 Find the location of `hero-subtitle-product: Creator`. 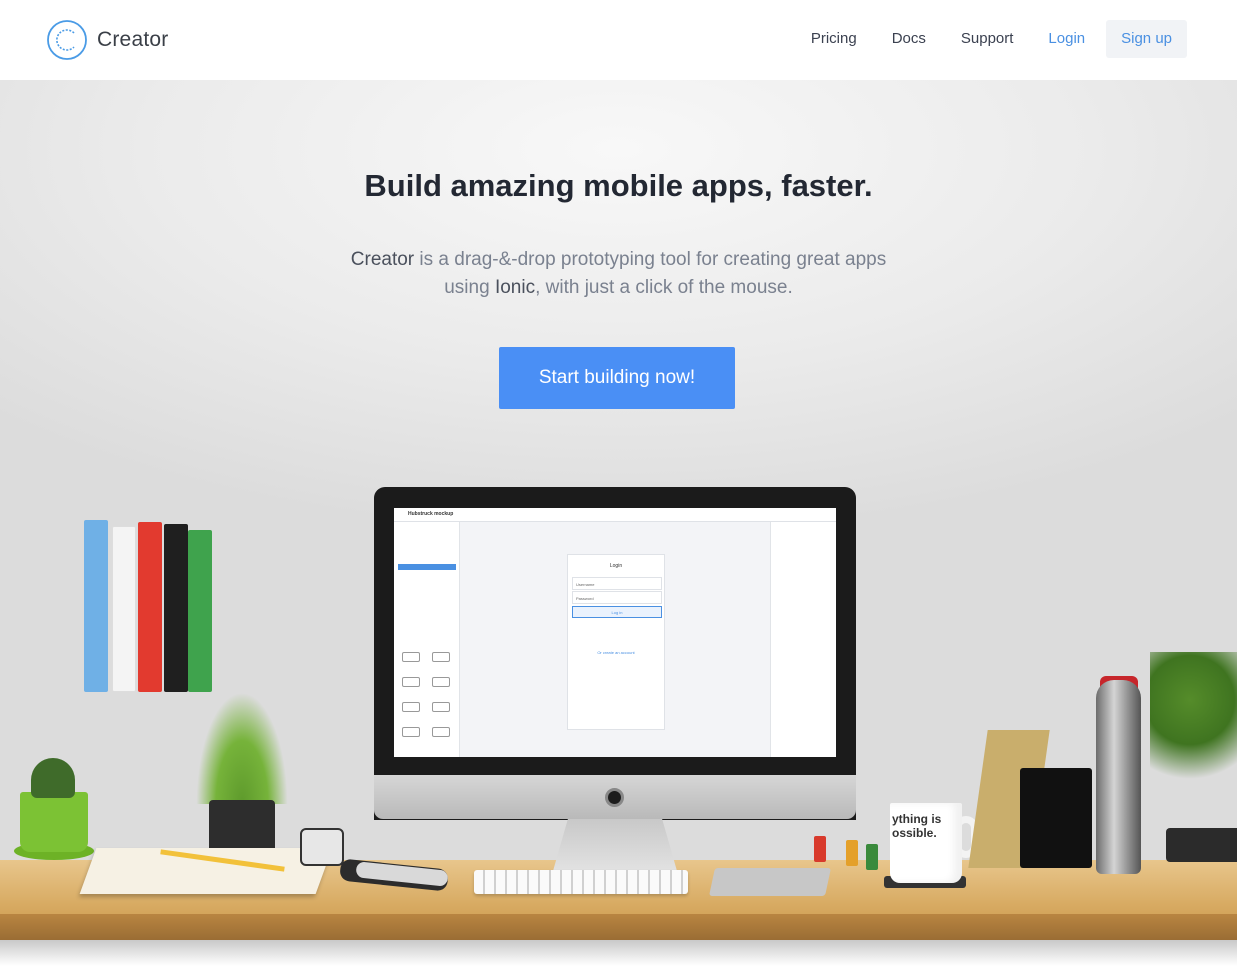

hero-subtitle-product: Creator is located at coordinates (382, 259).